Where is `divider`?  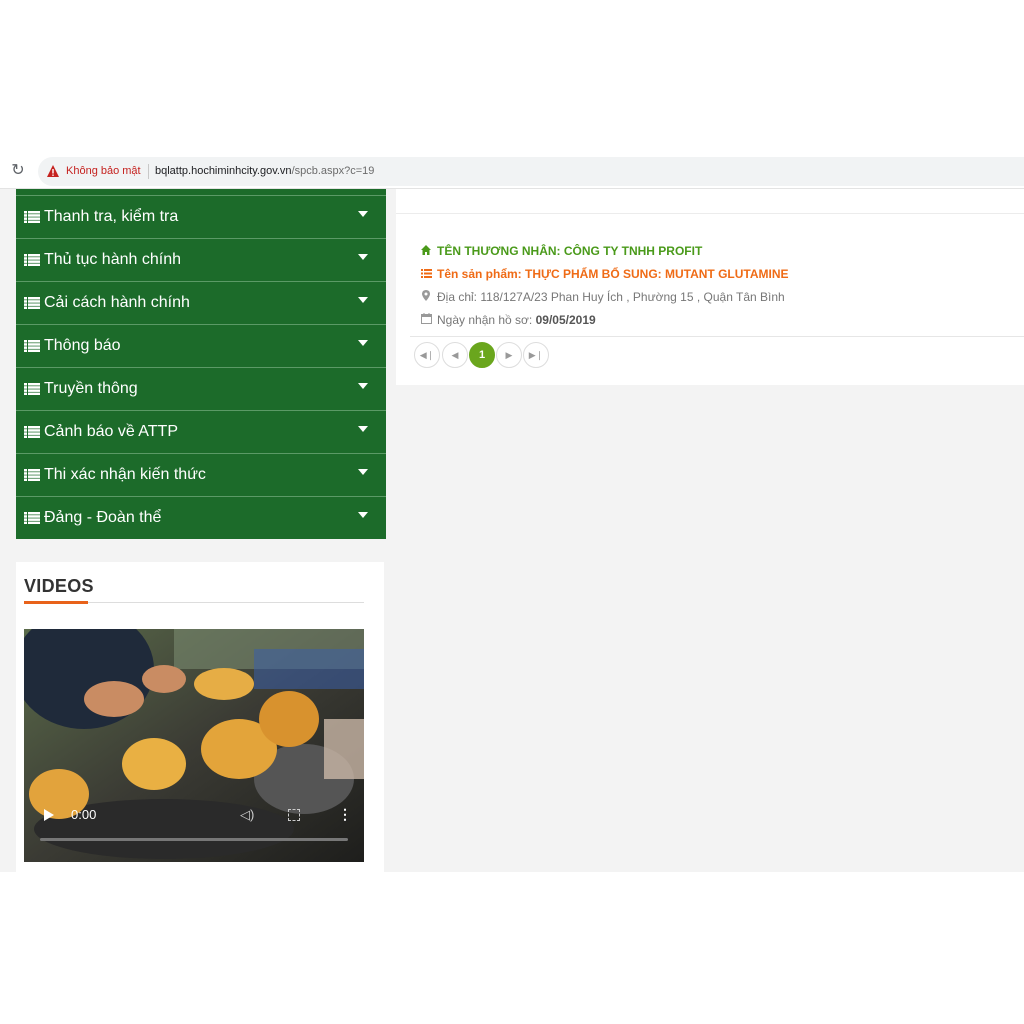 divider is located at coordinates (148, 171).